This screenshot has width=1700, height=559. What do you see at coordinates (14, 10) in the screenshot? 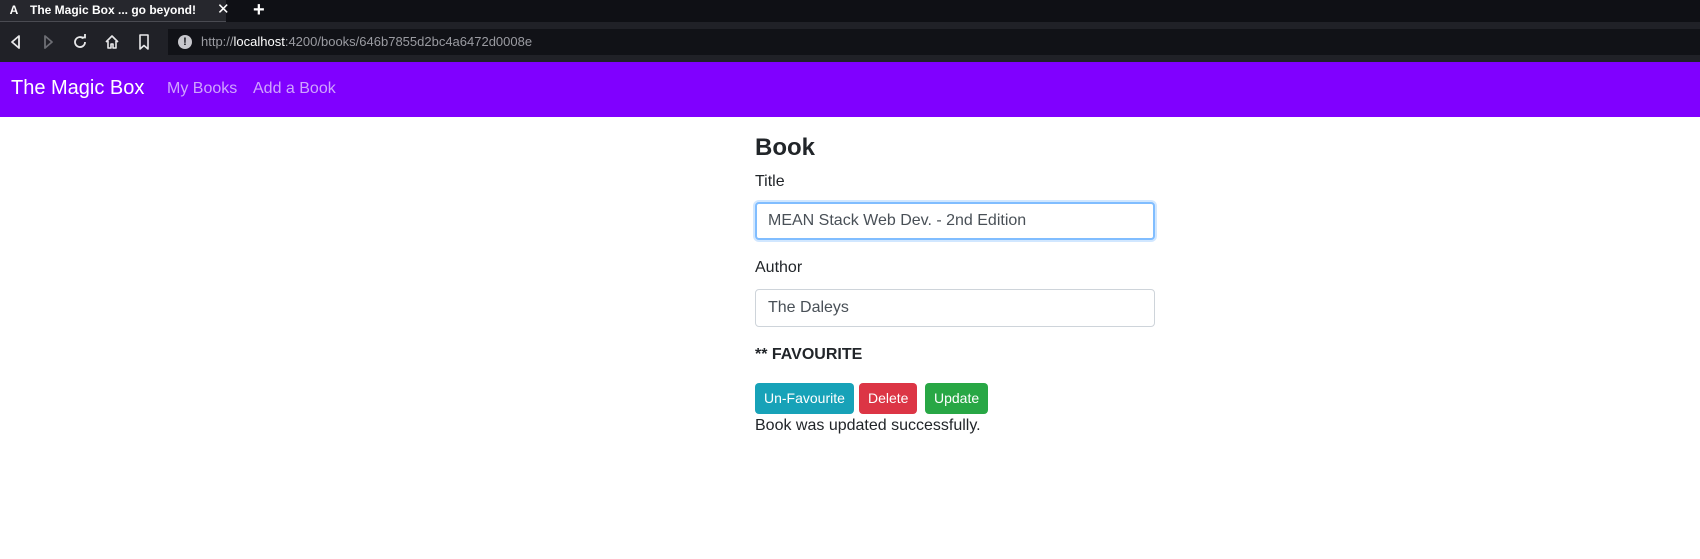
I see `angular-favicon-icon: A` at bounding box center [14, 10].